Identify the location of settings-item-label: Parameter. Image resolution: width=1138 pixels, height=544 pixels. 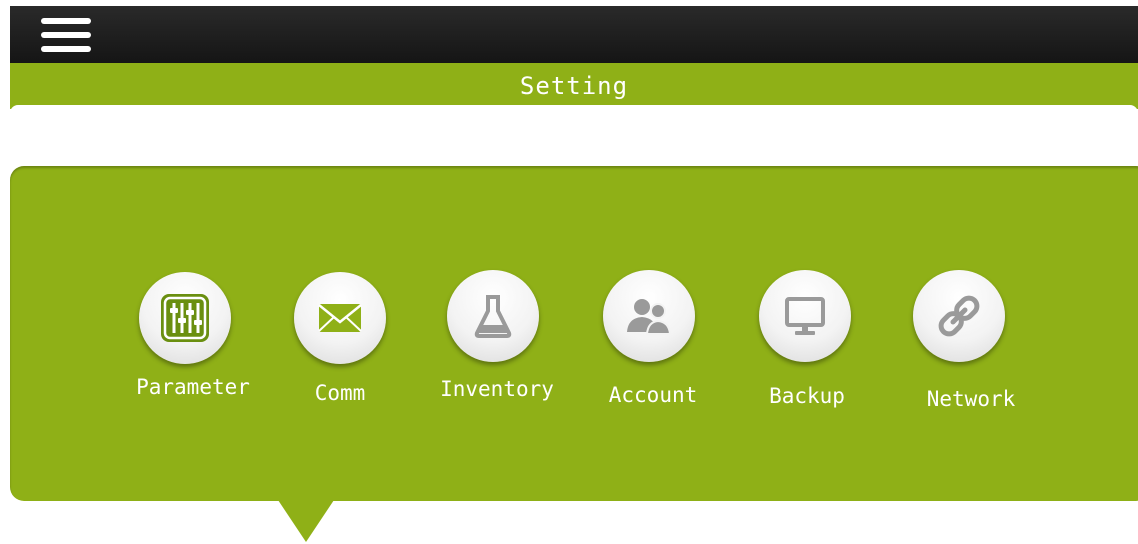
(193, 387).